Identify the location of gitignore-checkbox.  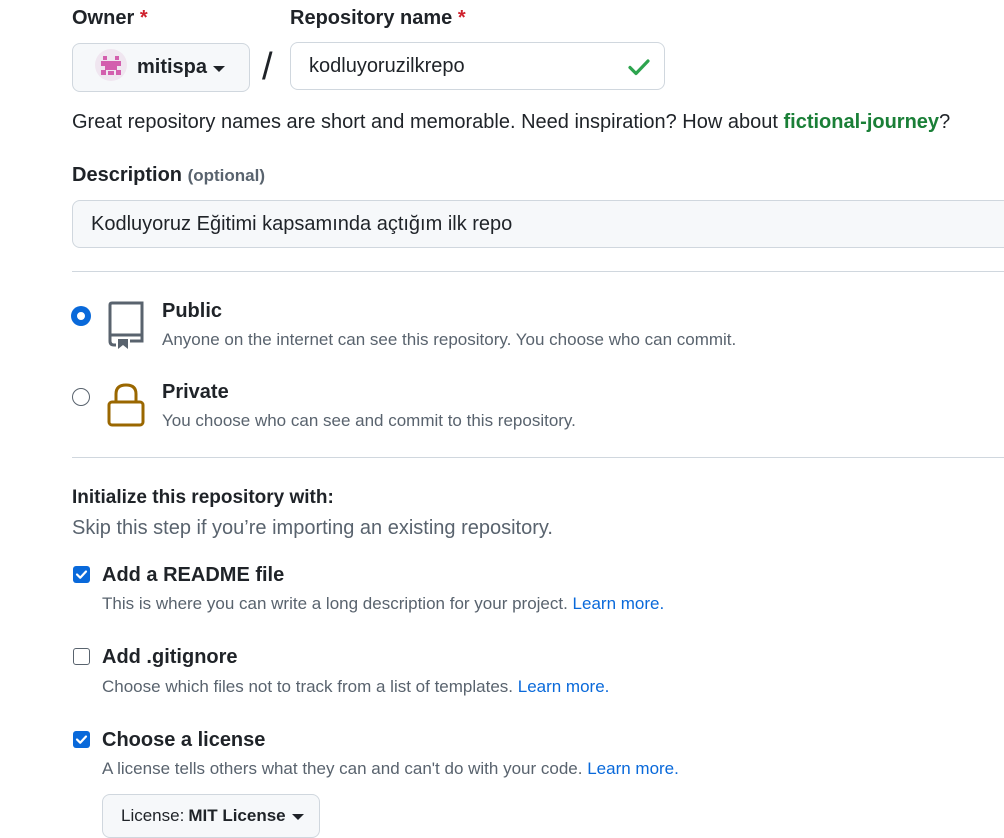
(81, 656).